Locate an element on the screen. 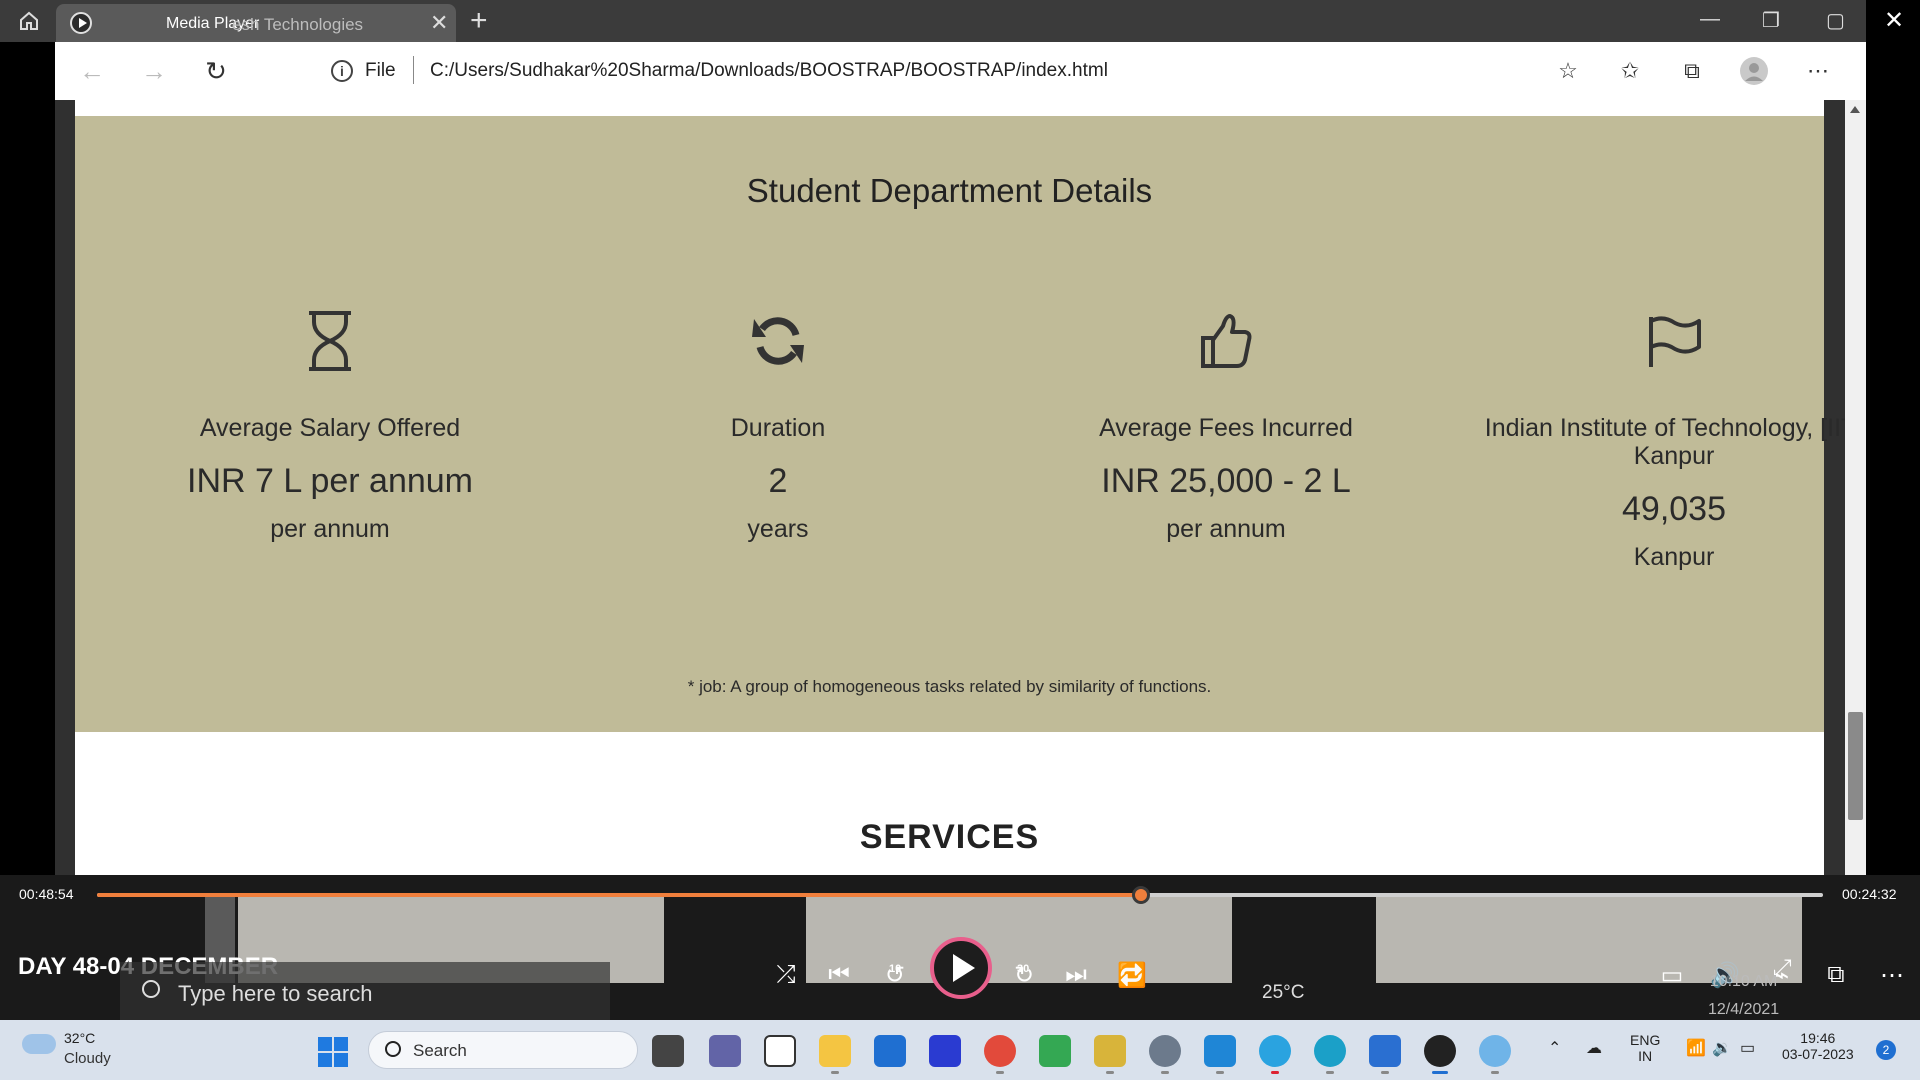 Image resolution: width=1920 pixels, height=1080 pixels. stat-value: INR 7 L per annum is located at coordinates (330, 481).